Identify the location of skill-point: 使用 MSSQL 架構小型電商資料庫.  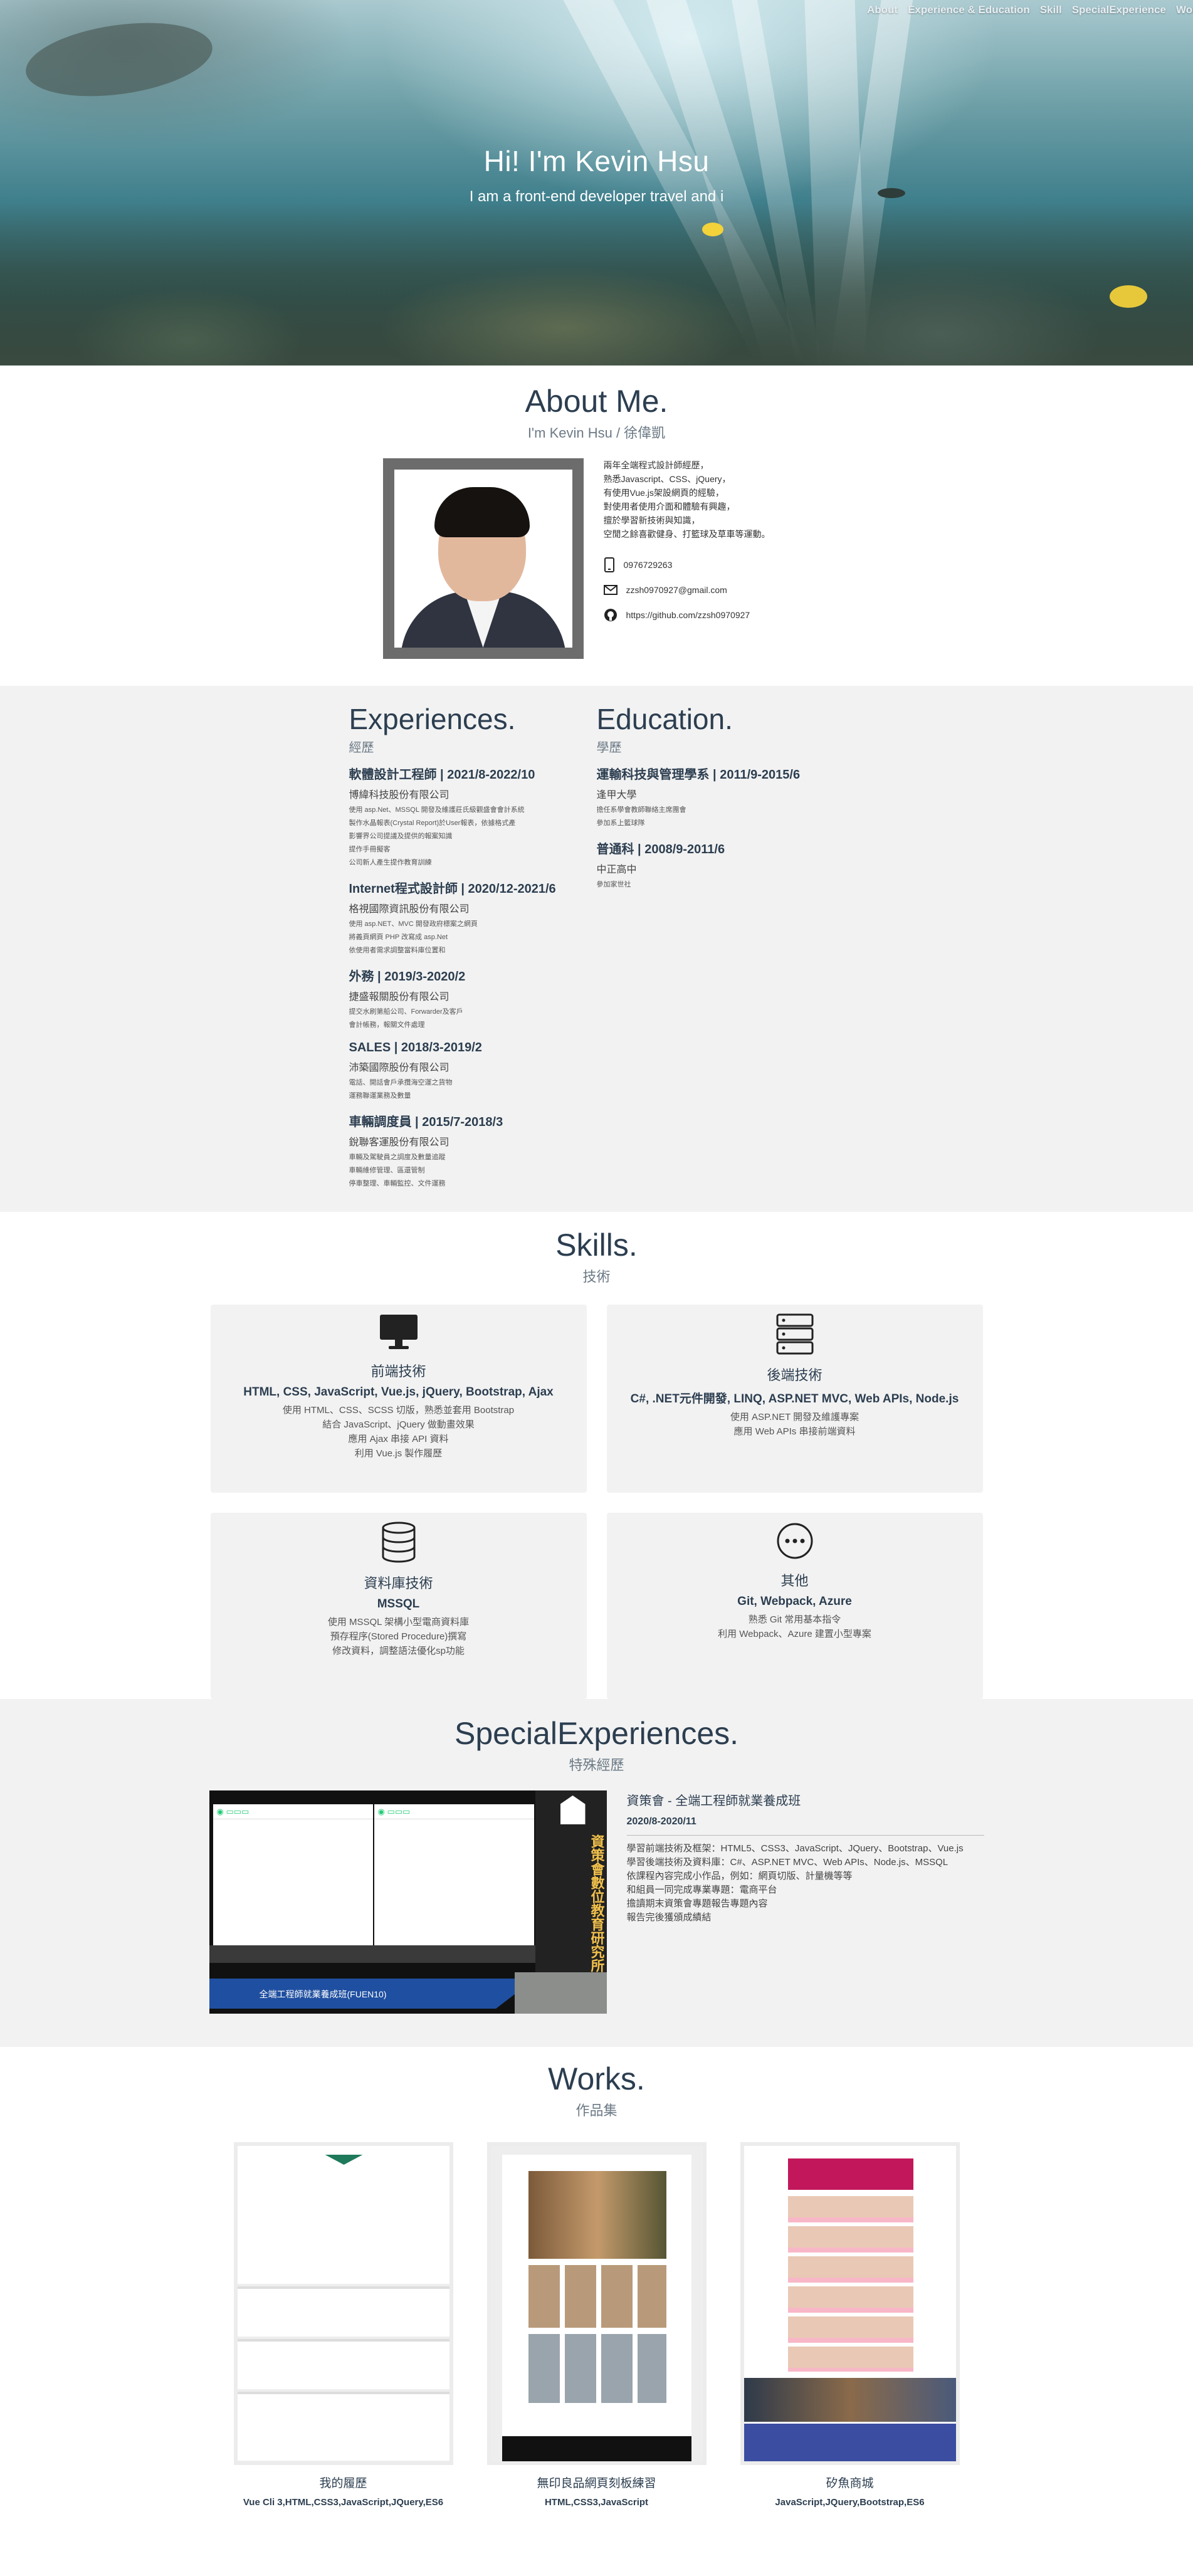
(398, 1622).